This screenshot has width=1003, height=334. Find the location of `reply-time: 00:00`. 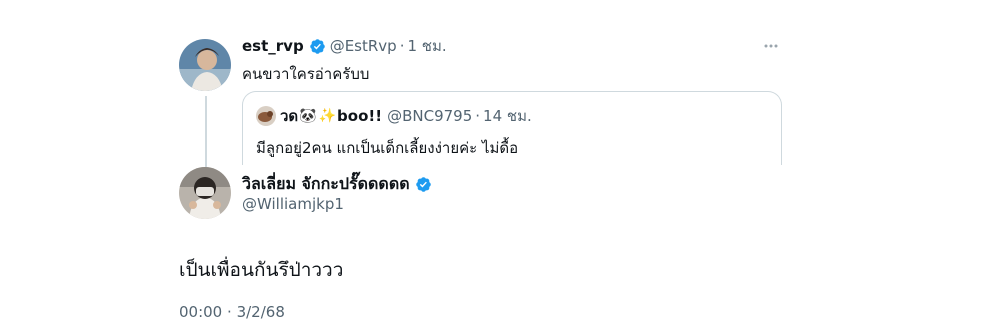

reply-time: 00:00 is located at coordinates (200, 312).